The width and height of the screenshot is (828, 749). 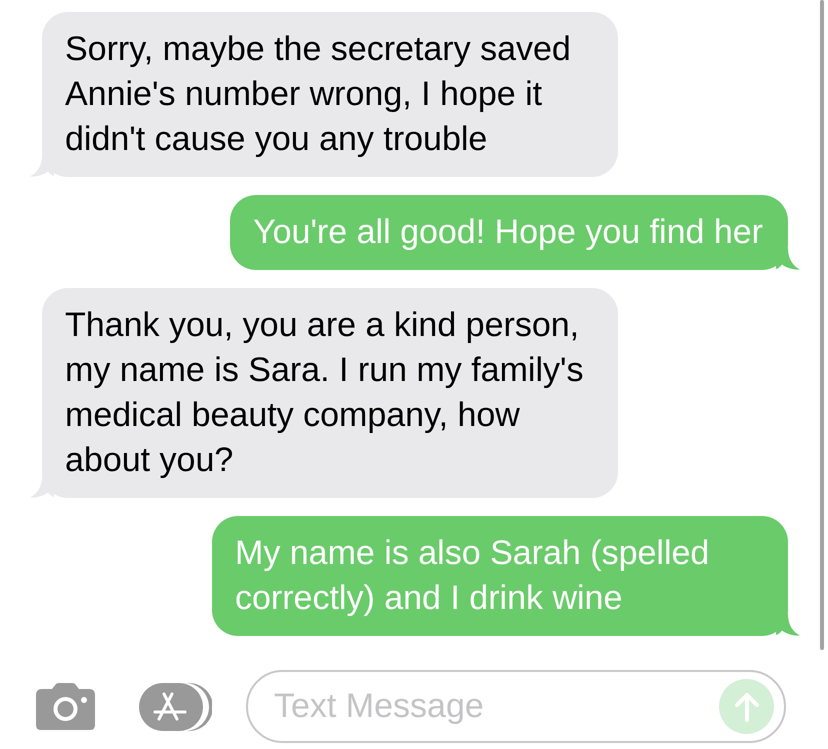 I want to click on app-store-icon, so click(x=175, y=706).